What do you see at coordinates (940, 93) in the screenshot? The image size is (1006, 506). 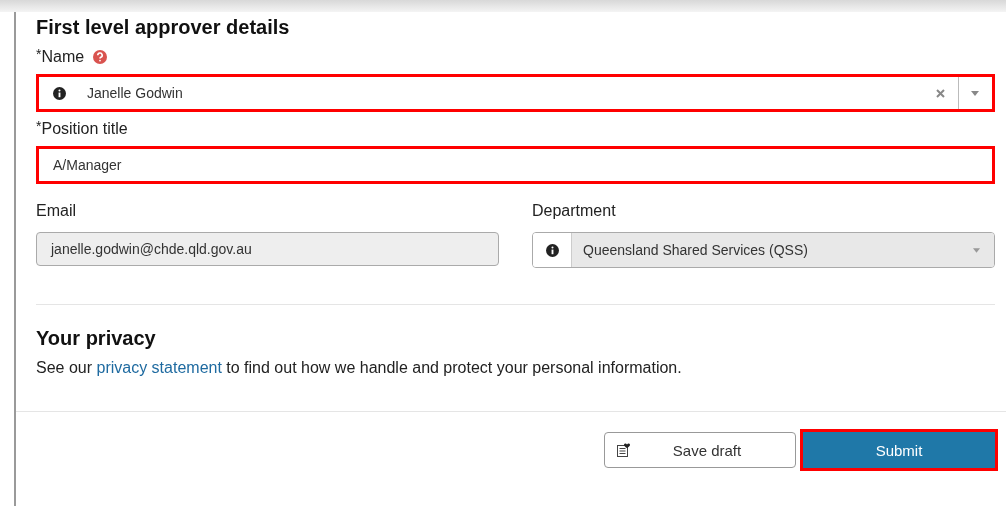 I see `clear-icon` at bounding box center [940, 93].